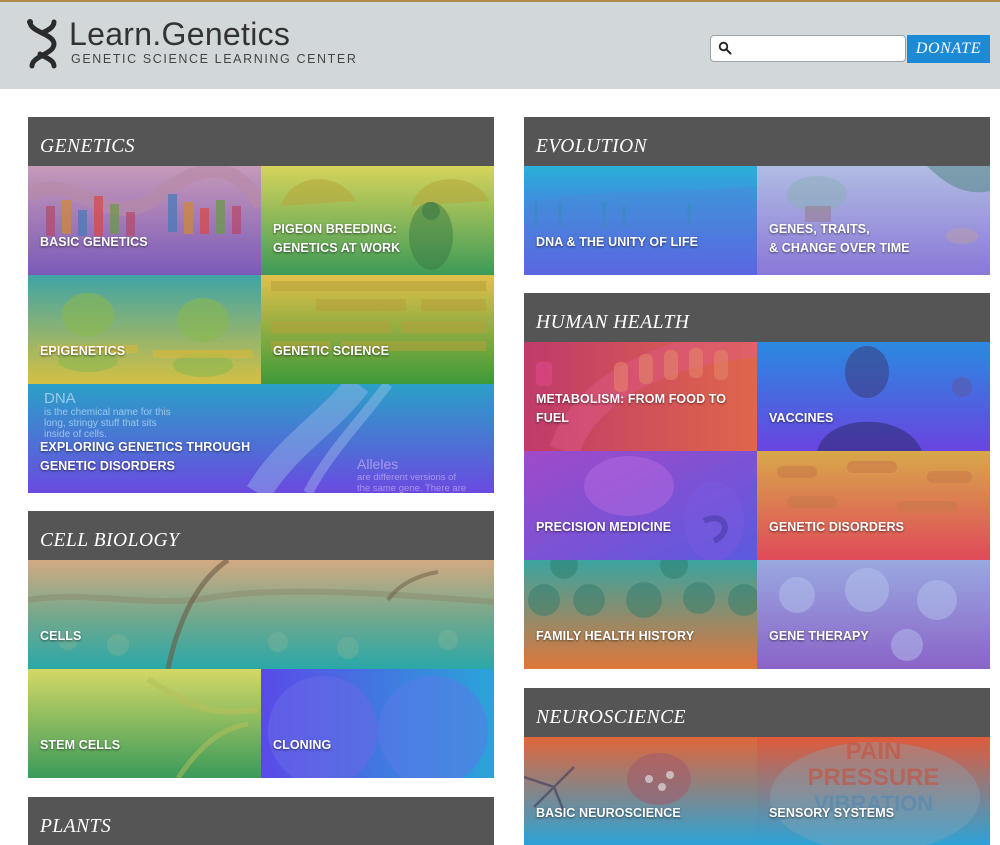  What do you see at coordinates (336, 238) in the screenshot?
I see `tile-label: PIGEON BREEDING: GENETICS AT WORK` at bounding box center [336, 238].